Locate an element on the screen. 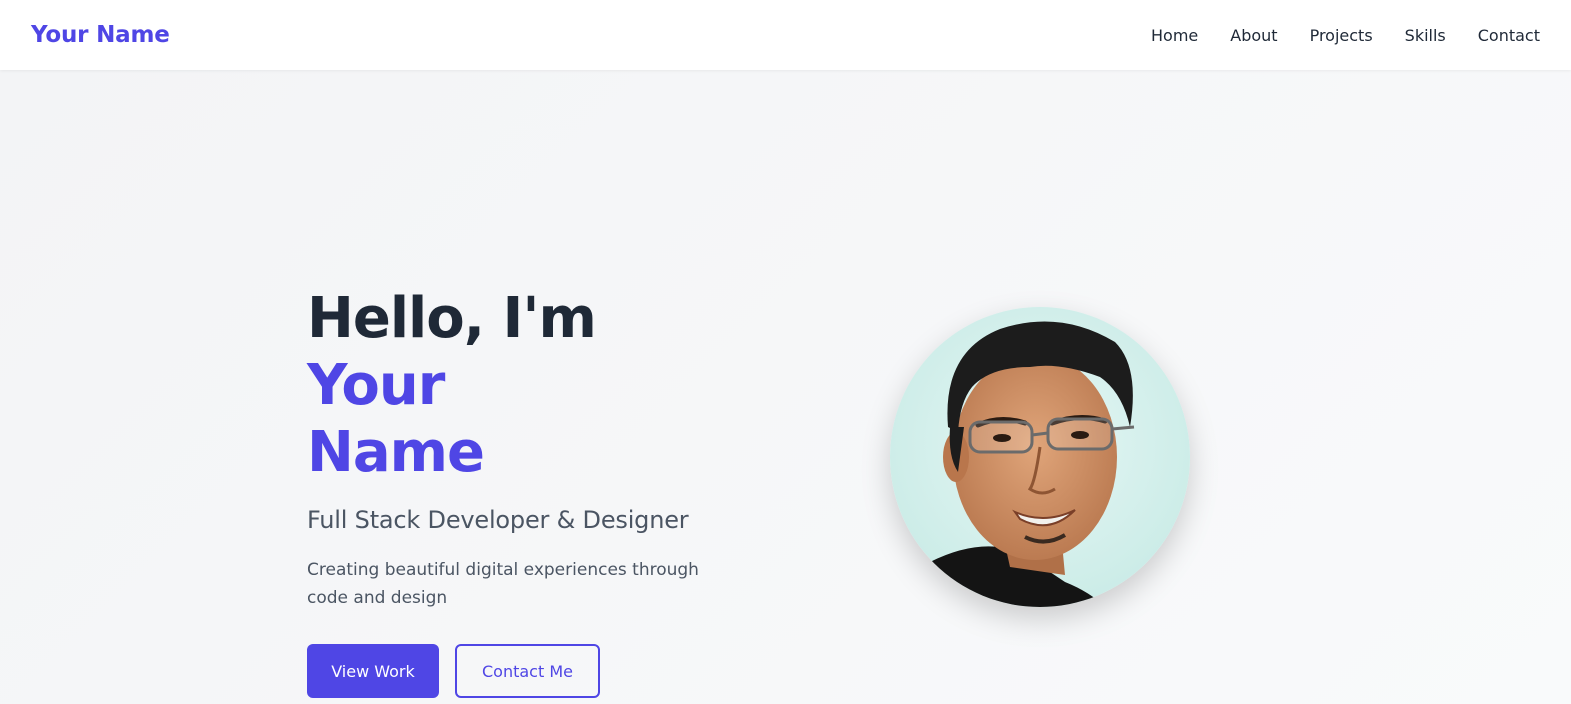 Image resolution: width=1571 pixels, height=704 pixels. nav-link-contact: Contact is located at coordinates (1509, 35).